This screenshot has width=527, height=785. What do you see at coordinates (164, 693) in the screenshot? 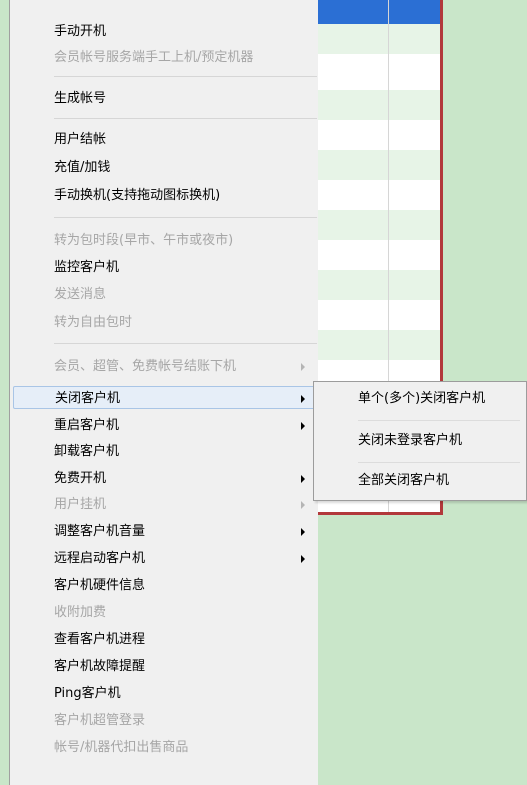
I see `menu-item-ping-client: Ping客户机` at bounding box center [164, 693].